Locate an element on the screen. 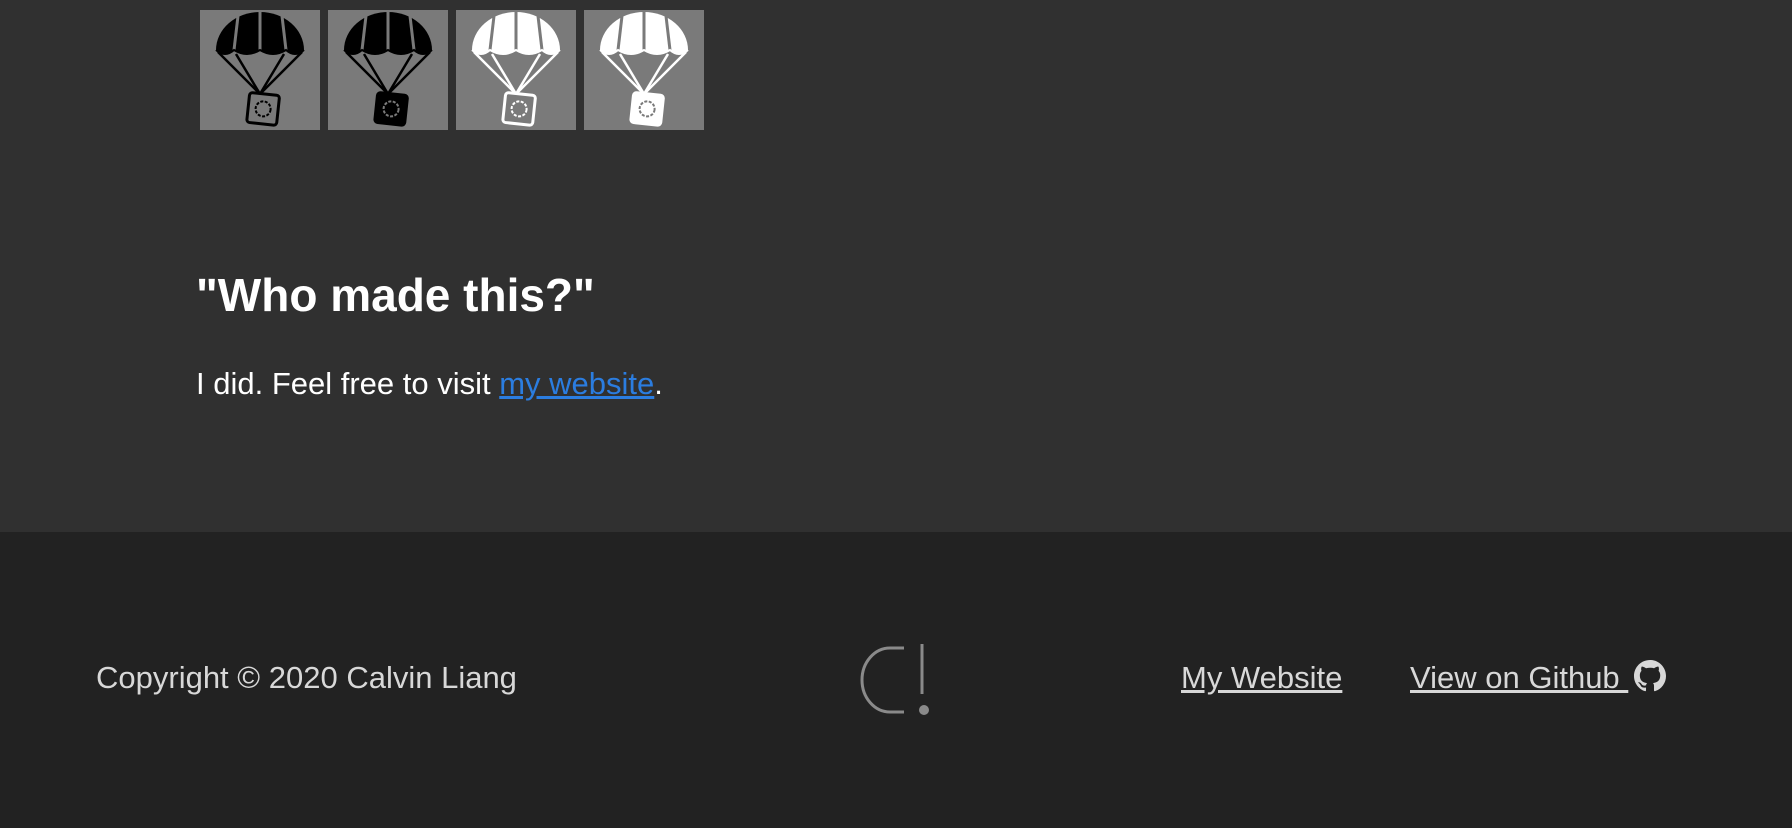 This screenshot has width=1792, height=828. parachute-icon-black-outline-tile is located at coordinates (260, 70).